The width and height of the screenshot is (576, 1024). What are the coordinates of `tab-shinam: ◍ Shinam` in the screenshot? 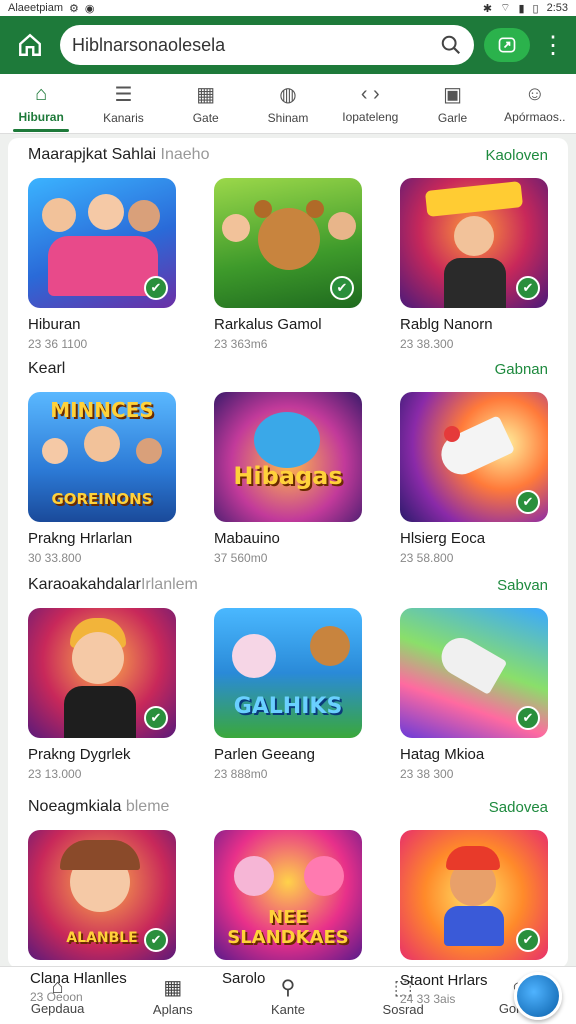 It's located at (288, 104).